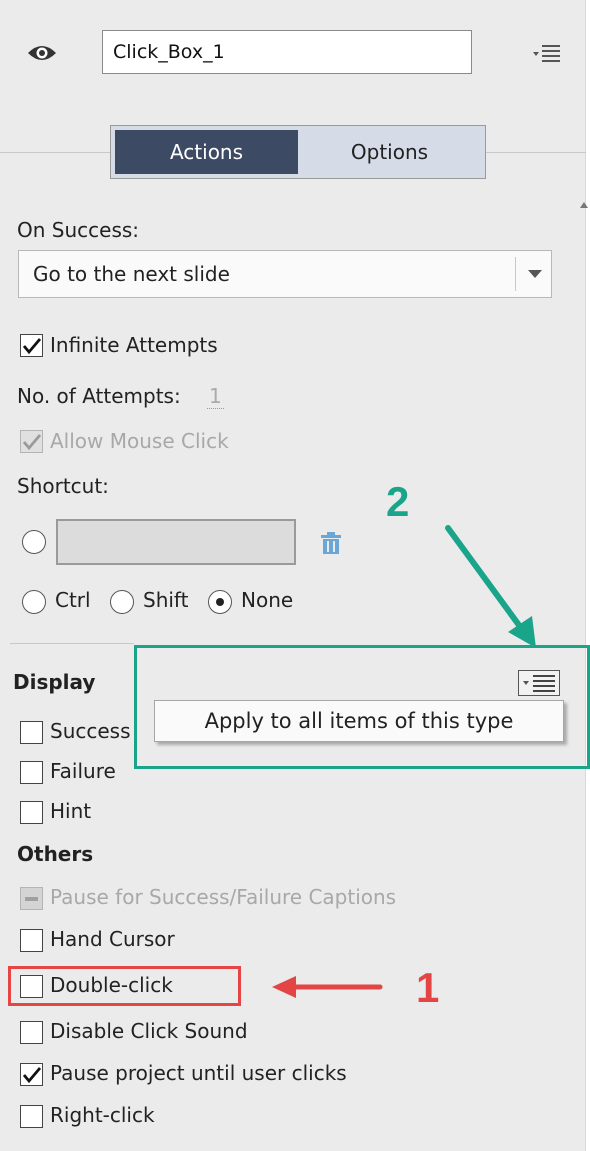 The height and width of the screenshot is (1151, 590). What do you see at coordinates (284, 987) in the screenshot?
I see `arrow-head-icon` at bounding box center [284, 987].